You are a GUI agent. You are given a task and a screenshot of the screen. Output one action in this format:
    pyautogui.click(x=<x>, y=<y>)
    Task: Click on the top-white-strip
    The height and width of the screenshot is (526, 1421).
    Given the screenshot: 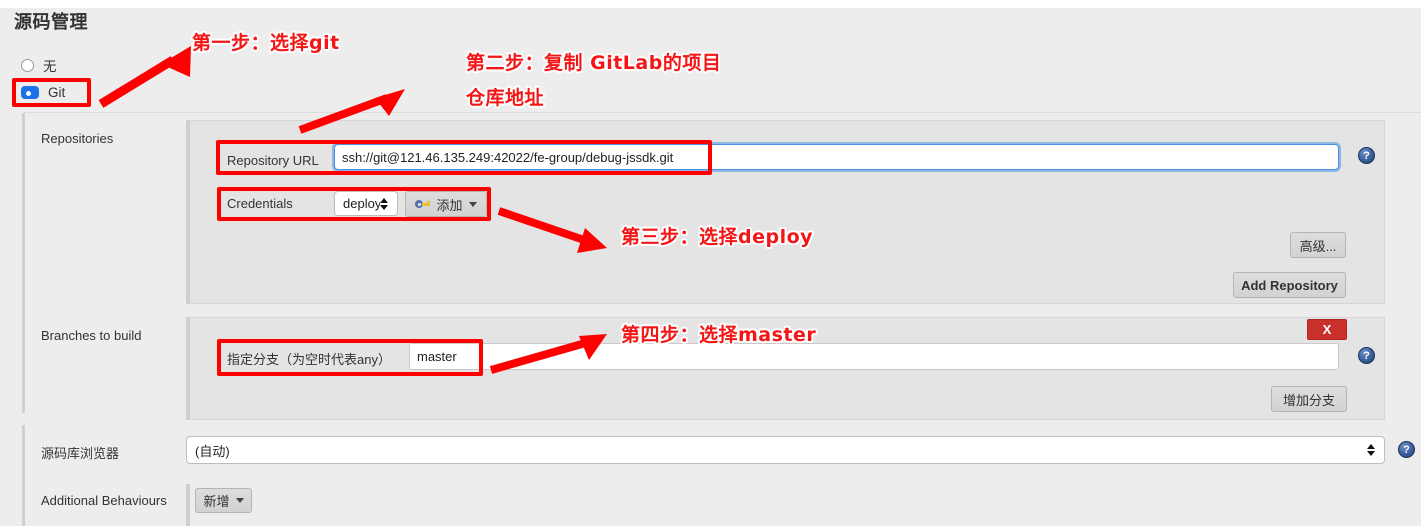 What is the action you would take?
    pyautogui.click(x=710, y=4)
    